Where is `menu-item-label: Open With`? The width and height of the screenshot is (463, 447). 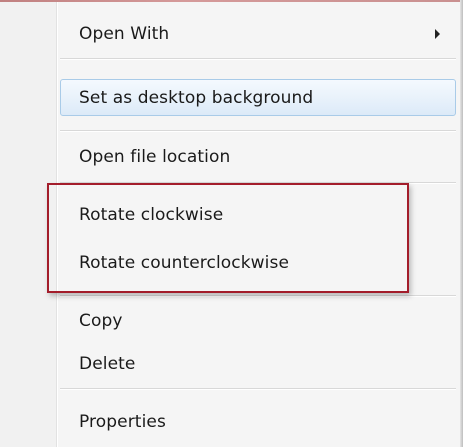
menu-item-label: Open With is located at coordinates (124, 34).